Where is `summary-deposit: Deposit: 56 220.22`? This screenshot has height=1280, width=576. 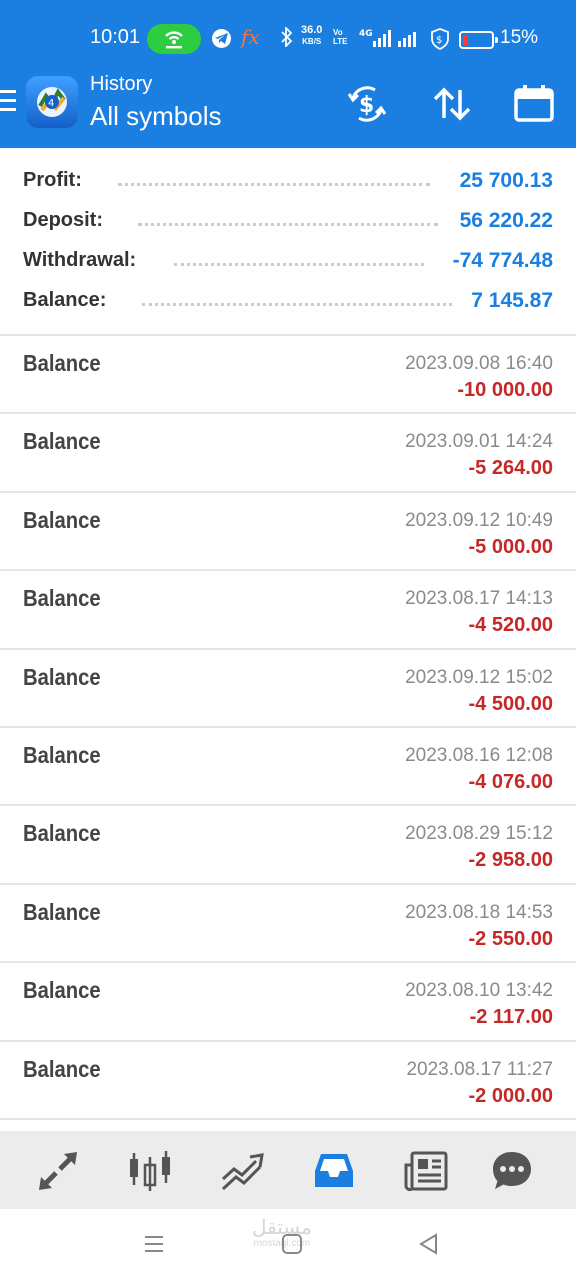
summary-deposit: Deposit: 56 220.22 is located at coordinates (288, 220).